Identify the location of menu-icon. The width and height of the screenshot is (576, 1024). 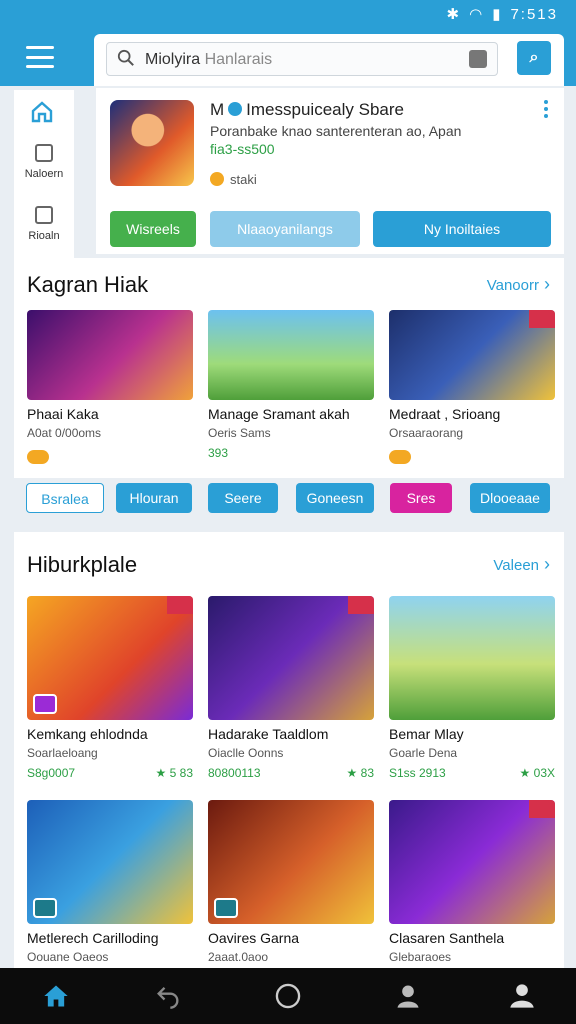
(40, 57).